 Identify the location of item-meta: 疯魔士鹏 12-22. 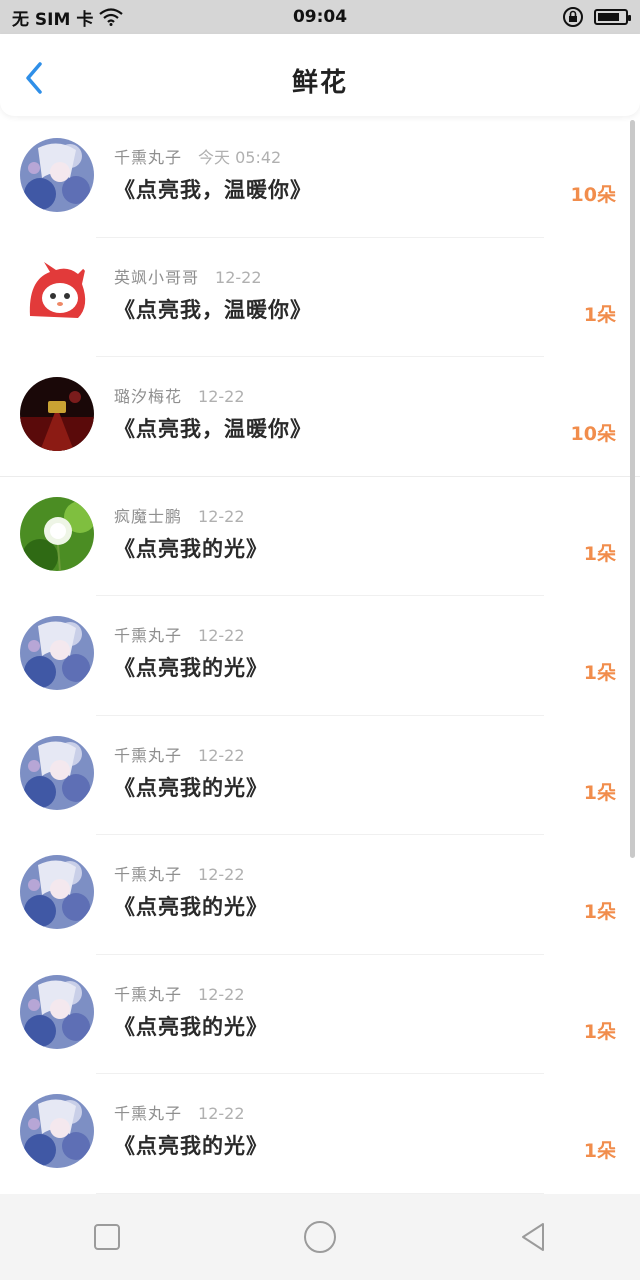
(179, 515).